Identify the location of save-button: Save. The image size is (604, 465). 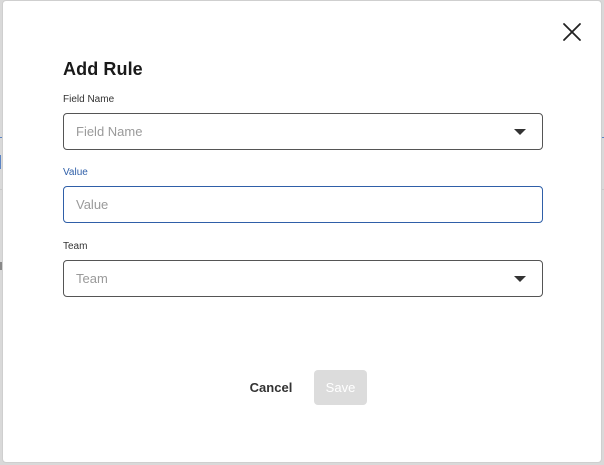
(340, 387).